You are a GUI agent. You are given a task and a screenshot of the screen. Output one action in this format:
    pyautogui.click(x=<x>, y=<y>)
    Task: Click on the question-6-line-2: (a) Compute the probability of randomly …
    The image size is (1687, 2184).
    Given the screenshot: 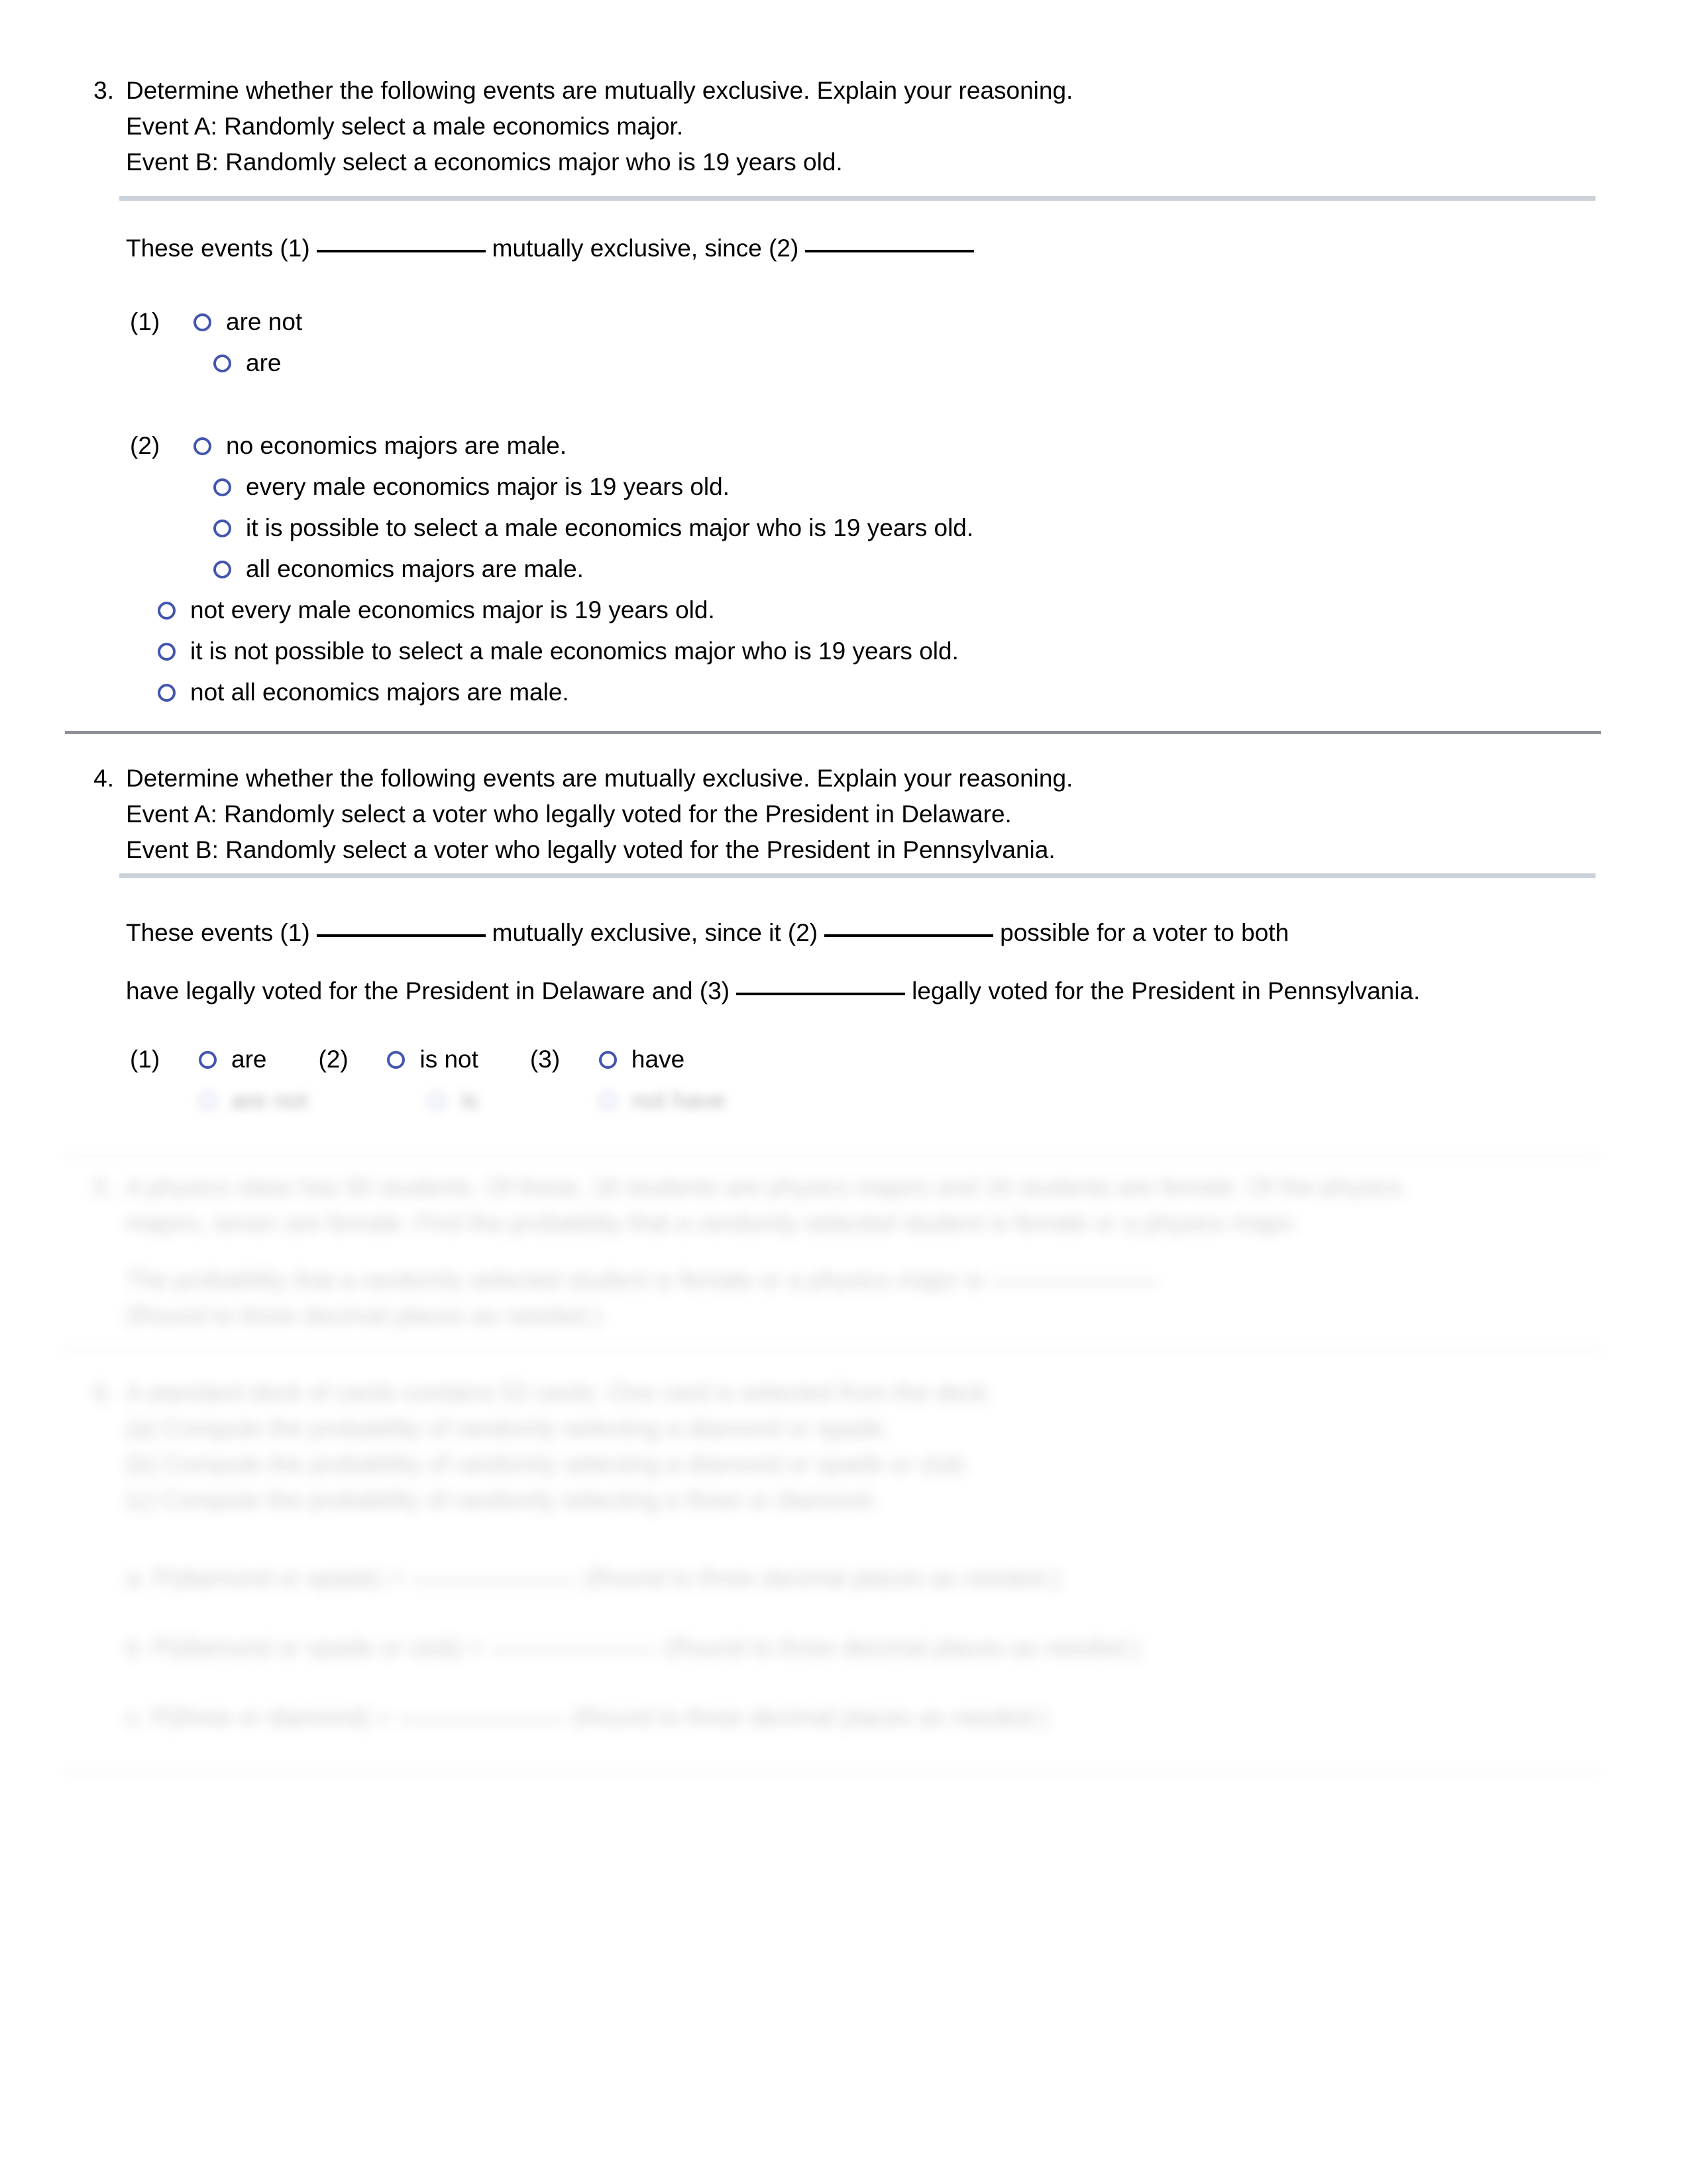 What is the action you would take?
    pyautogui.click(x=508, y=1429)
    